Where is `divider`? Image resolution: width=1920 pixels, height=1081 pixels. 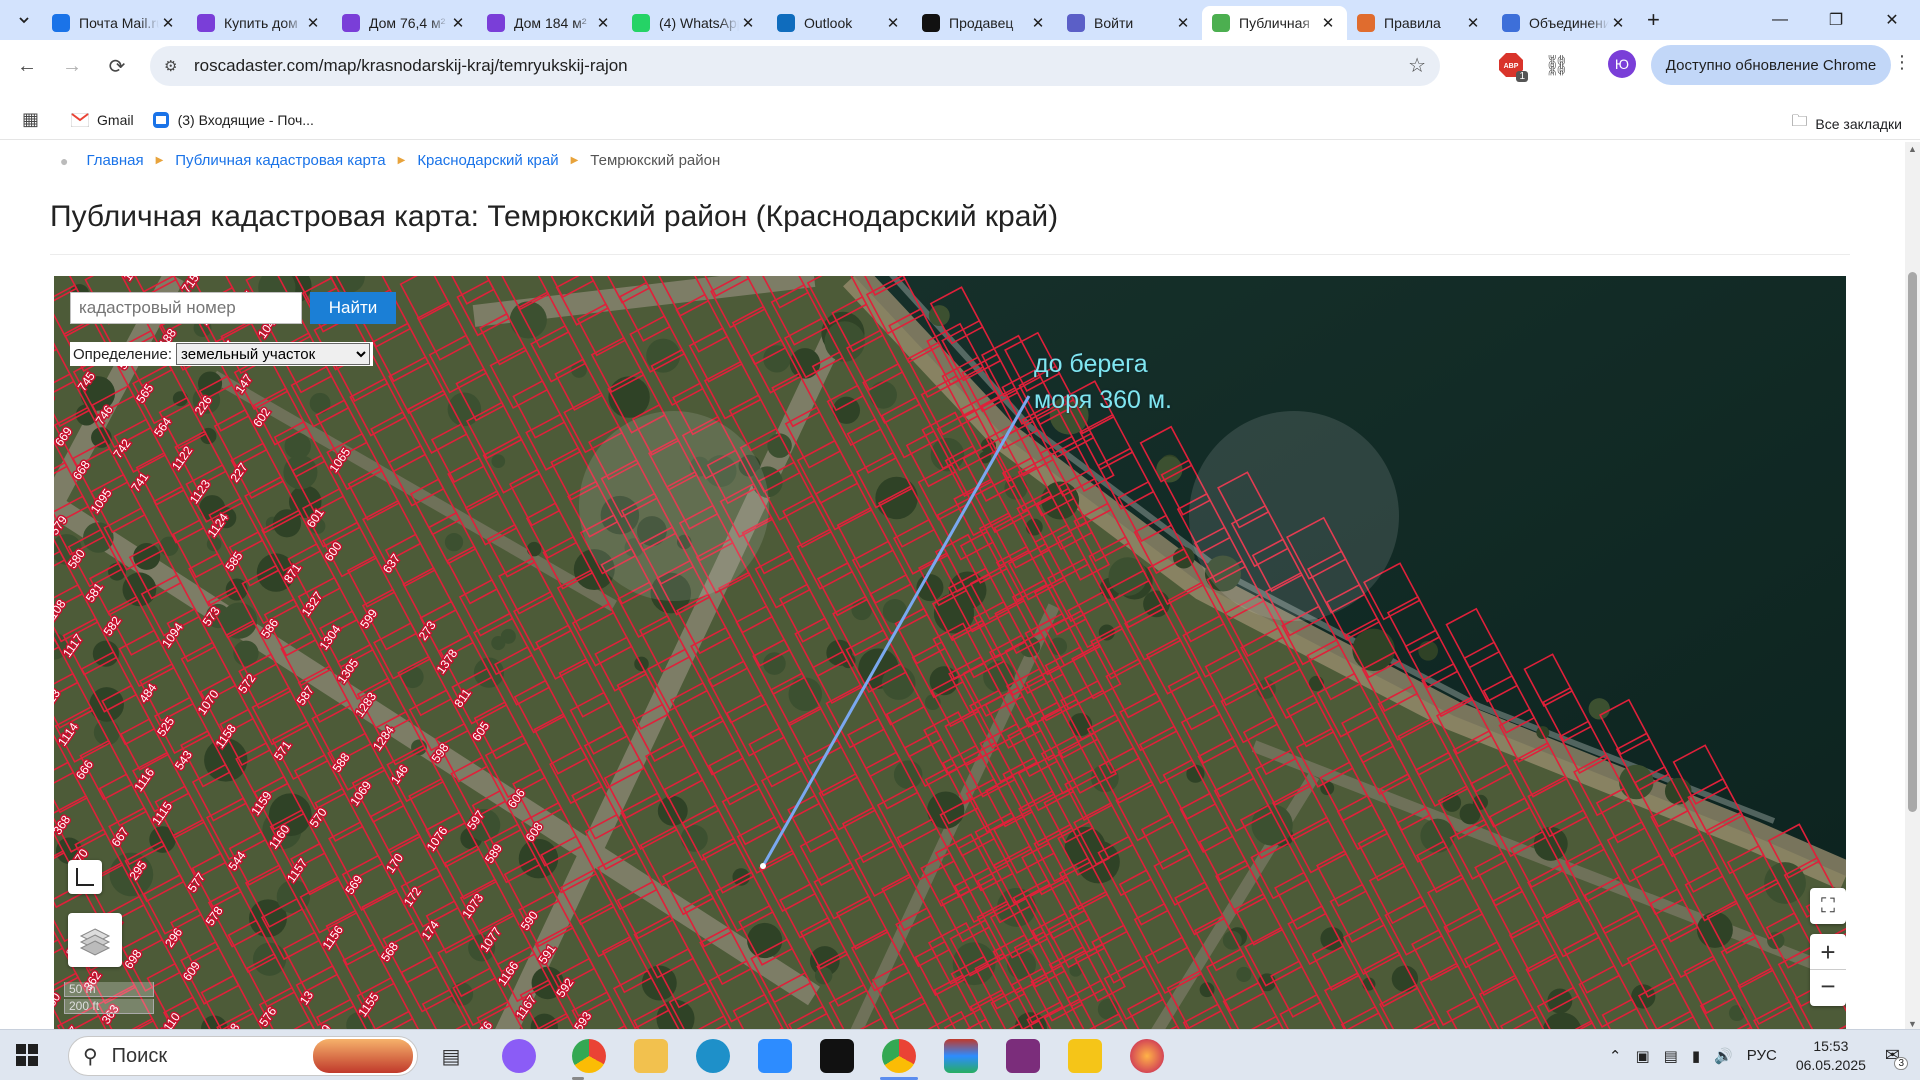
divider is located at coordinates (950, 254).